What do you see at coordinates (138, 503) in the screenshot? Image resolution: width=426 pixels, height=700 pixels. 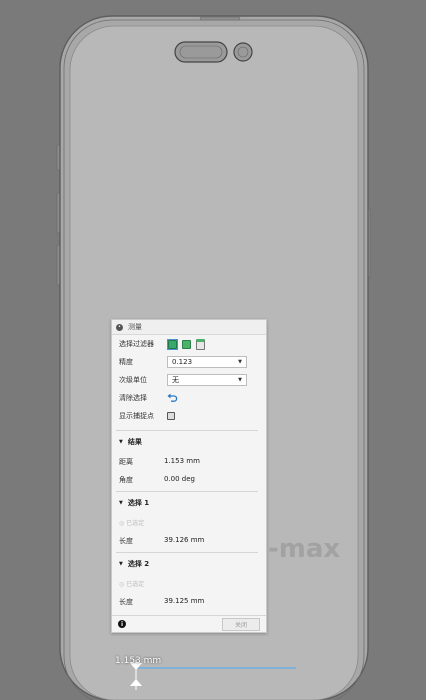 I see `selection1-title: 选择 1` at bounding box center [138, 503].